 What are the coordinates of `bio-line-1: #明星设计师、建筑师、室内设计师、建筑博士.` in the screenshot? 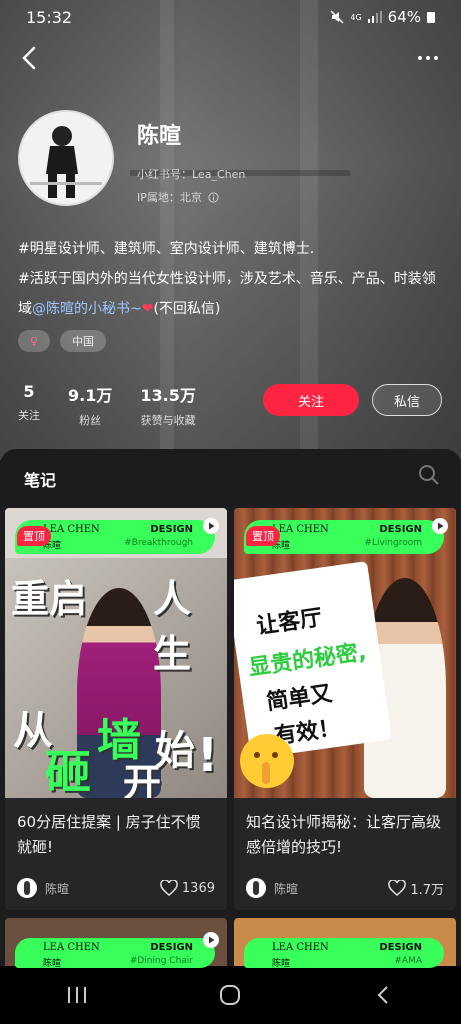 It's located at (166, 249).